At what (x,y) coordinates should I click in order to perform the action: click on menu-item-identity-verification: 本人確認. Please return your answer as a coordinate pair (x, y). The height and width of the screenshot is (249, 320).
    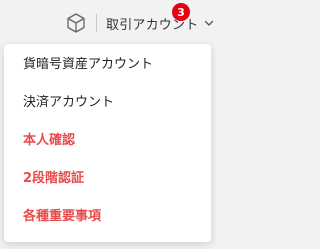
    Looking at the image, I should click on (107, 141).